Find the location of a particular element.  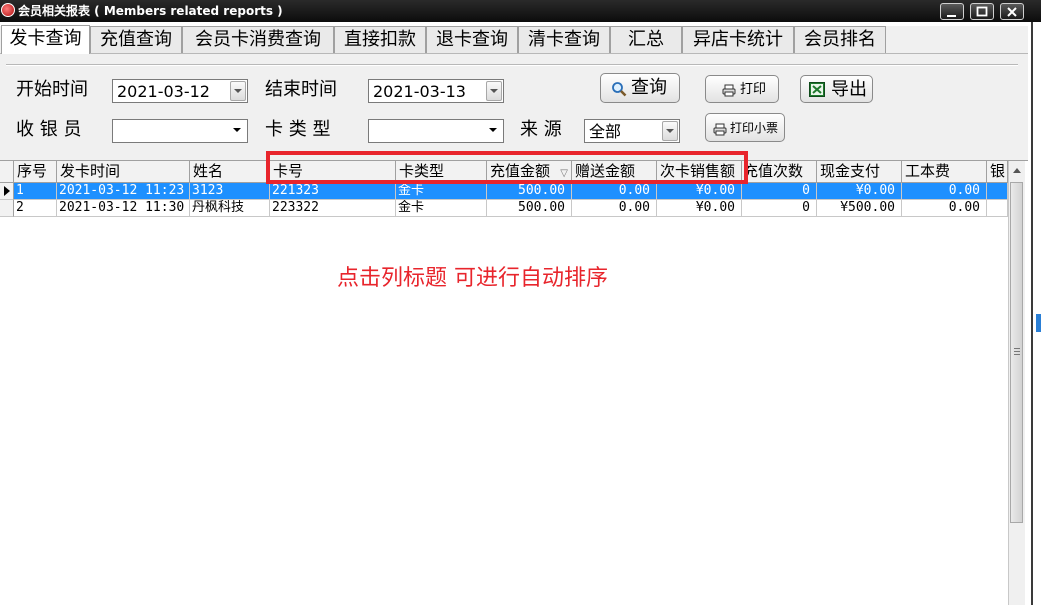

tab-card-clear: 清卡查询 is located at coordinates (564, 39).